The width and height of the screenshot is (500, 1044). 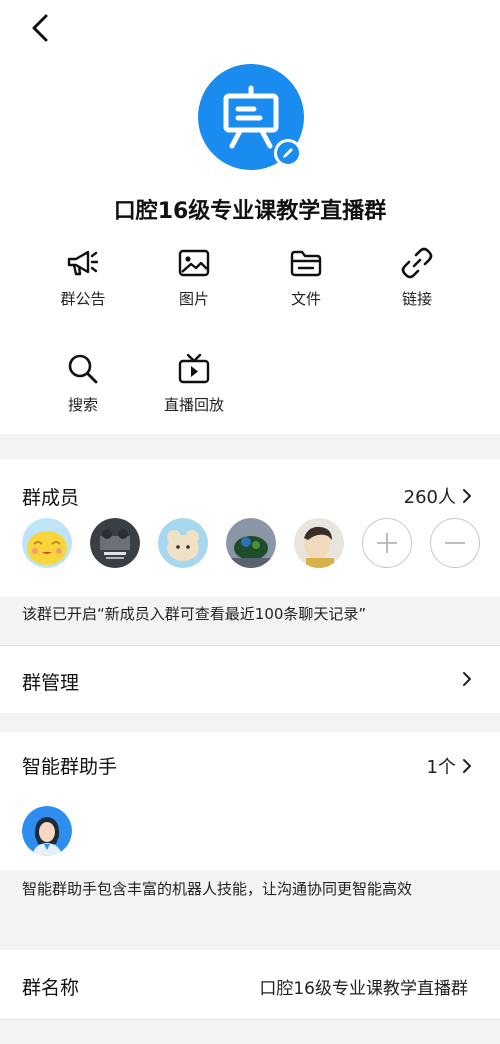 I want to click on search-icon, so click(x=83, y=369).